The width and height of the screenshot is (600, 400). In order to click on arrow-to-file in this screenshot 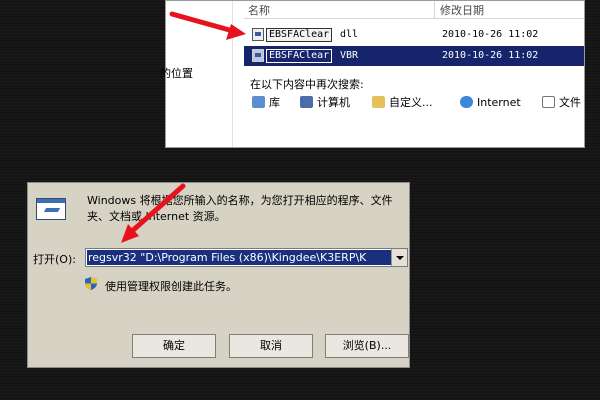, I will do `click(207, 25)`.